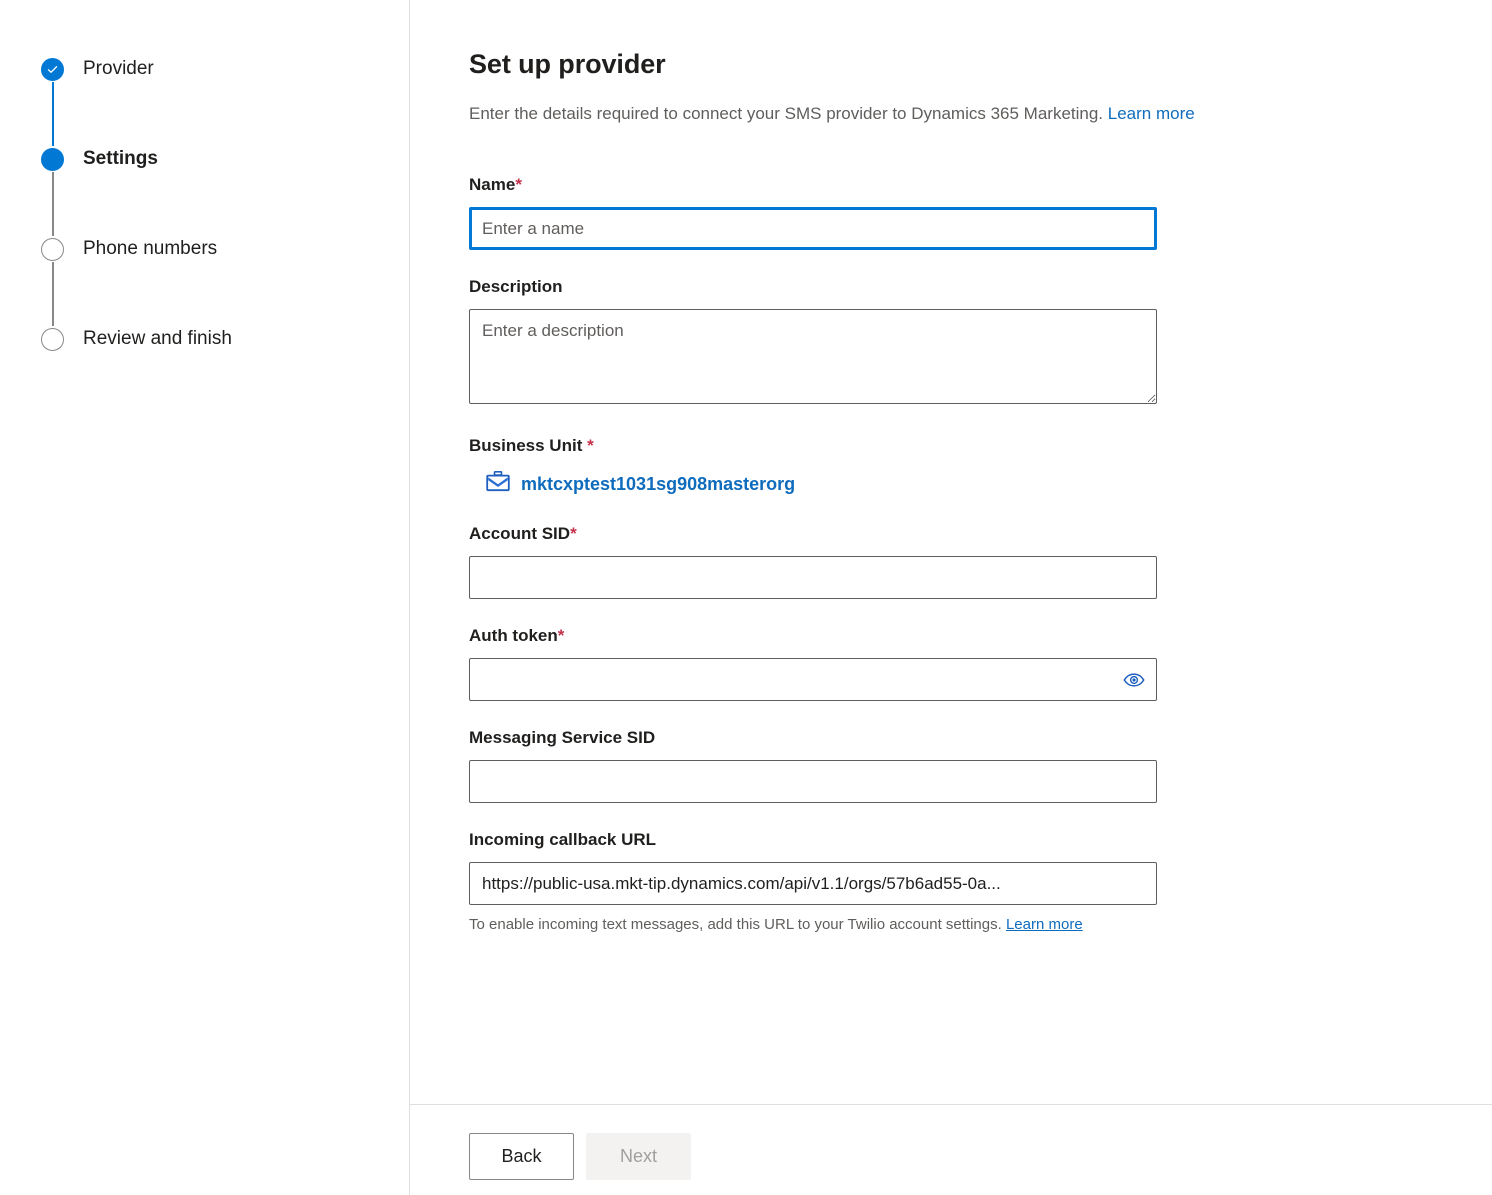 This screenshot has width=1492, height=1195. Describe the element at coordinates (521, 1156) in the screenshot. I see `back-button: Back` at that location.